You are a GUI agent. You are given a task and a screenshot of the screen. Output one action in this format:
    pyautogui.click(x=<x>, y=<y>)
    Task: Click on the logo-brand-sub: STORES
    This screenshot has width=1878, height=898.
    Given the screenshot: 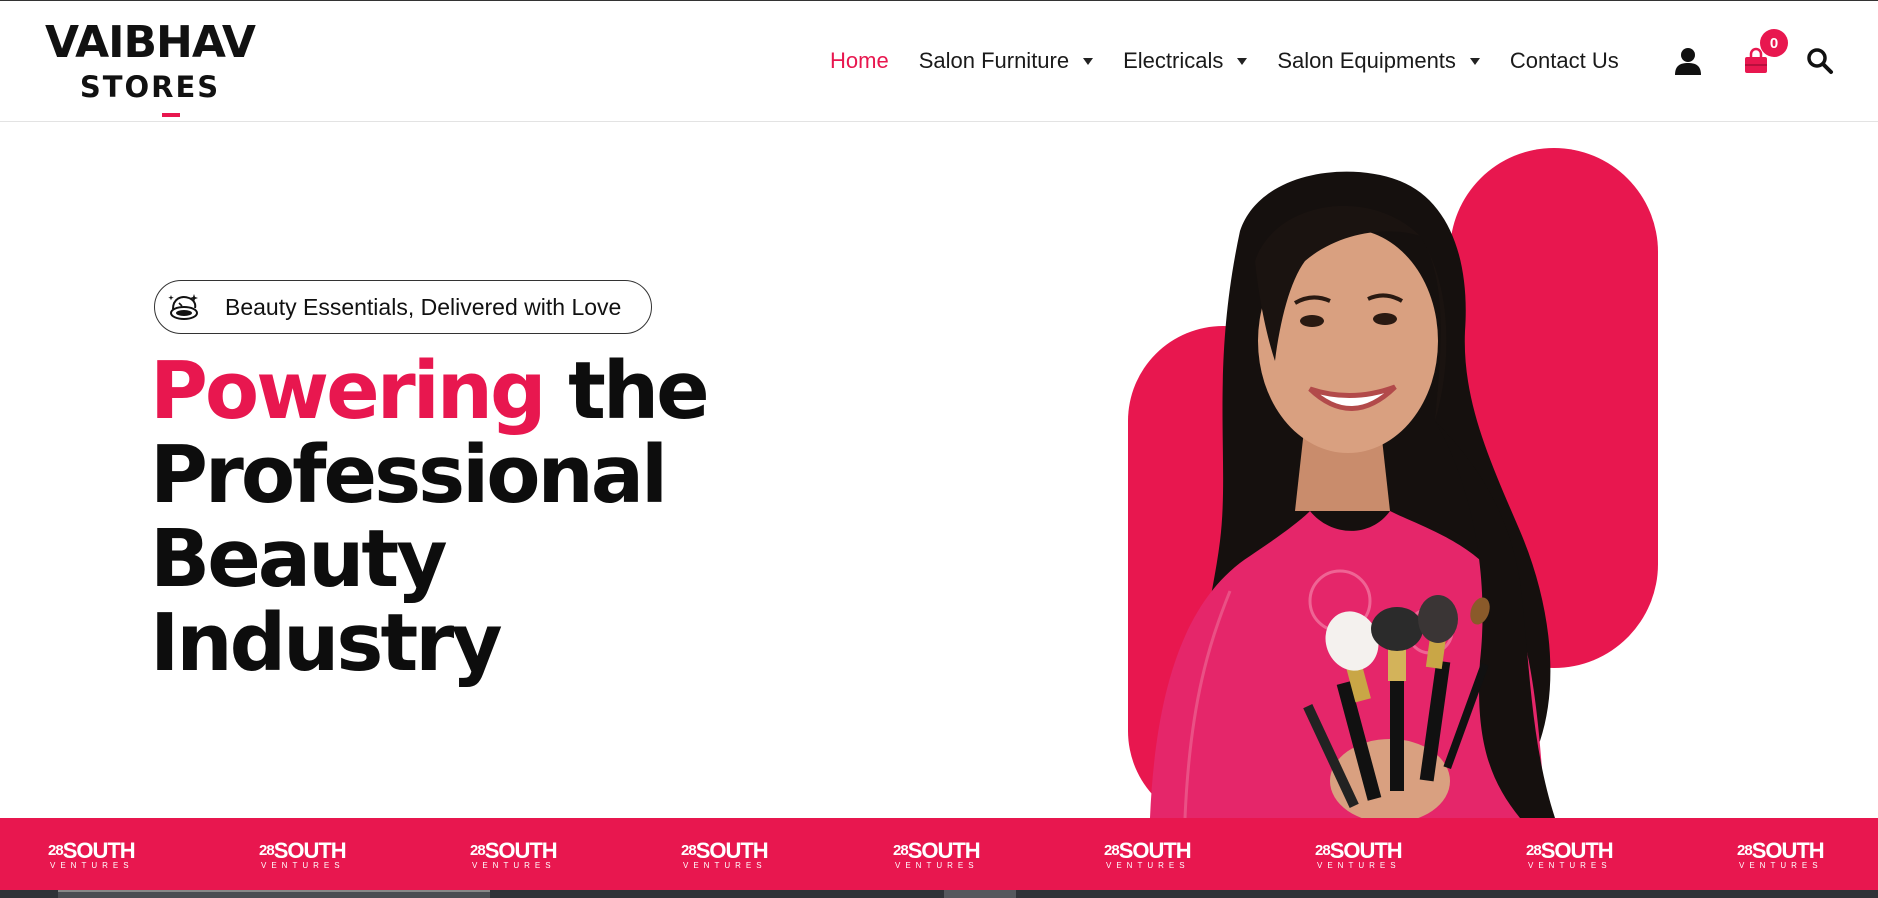 What is the action you would take?
    pyautogui.click(x=150, y=87)
    